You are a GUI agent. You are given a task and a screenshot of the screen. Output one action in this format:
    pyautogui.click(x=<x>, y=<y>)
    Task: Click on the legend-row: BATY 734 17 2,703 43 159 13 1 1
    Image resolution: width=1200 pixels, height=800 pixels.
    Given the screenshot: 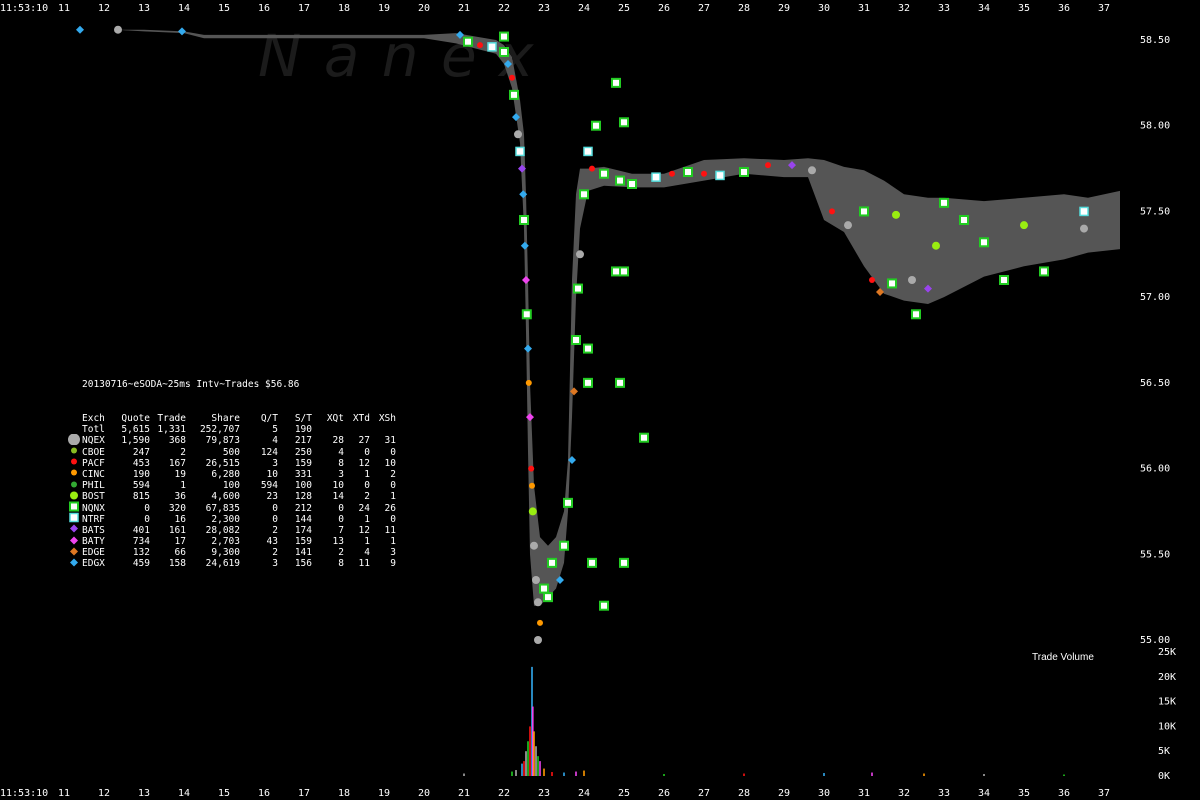 What is the action you would take?
    pyautogui.click(x=233, y=542)
    